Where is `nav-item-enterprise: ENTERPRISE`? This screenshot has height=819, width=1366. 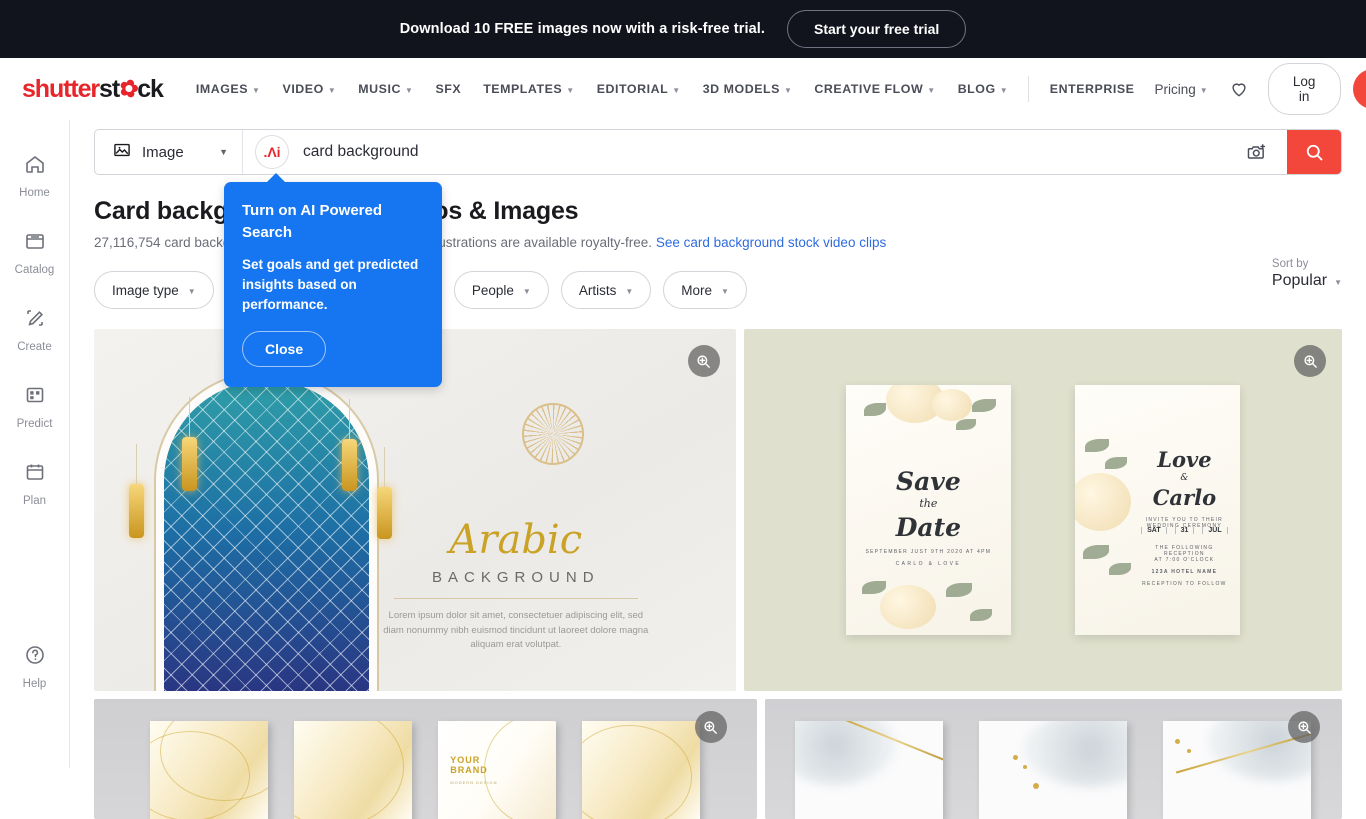 nav-item-enterprise: ENTERPRISE is located at coordinates (1092, 89).